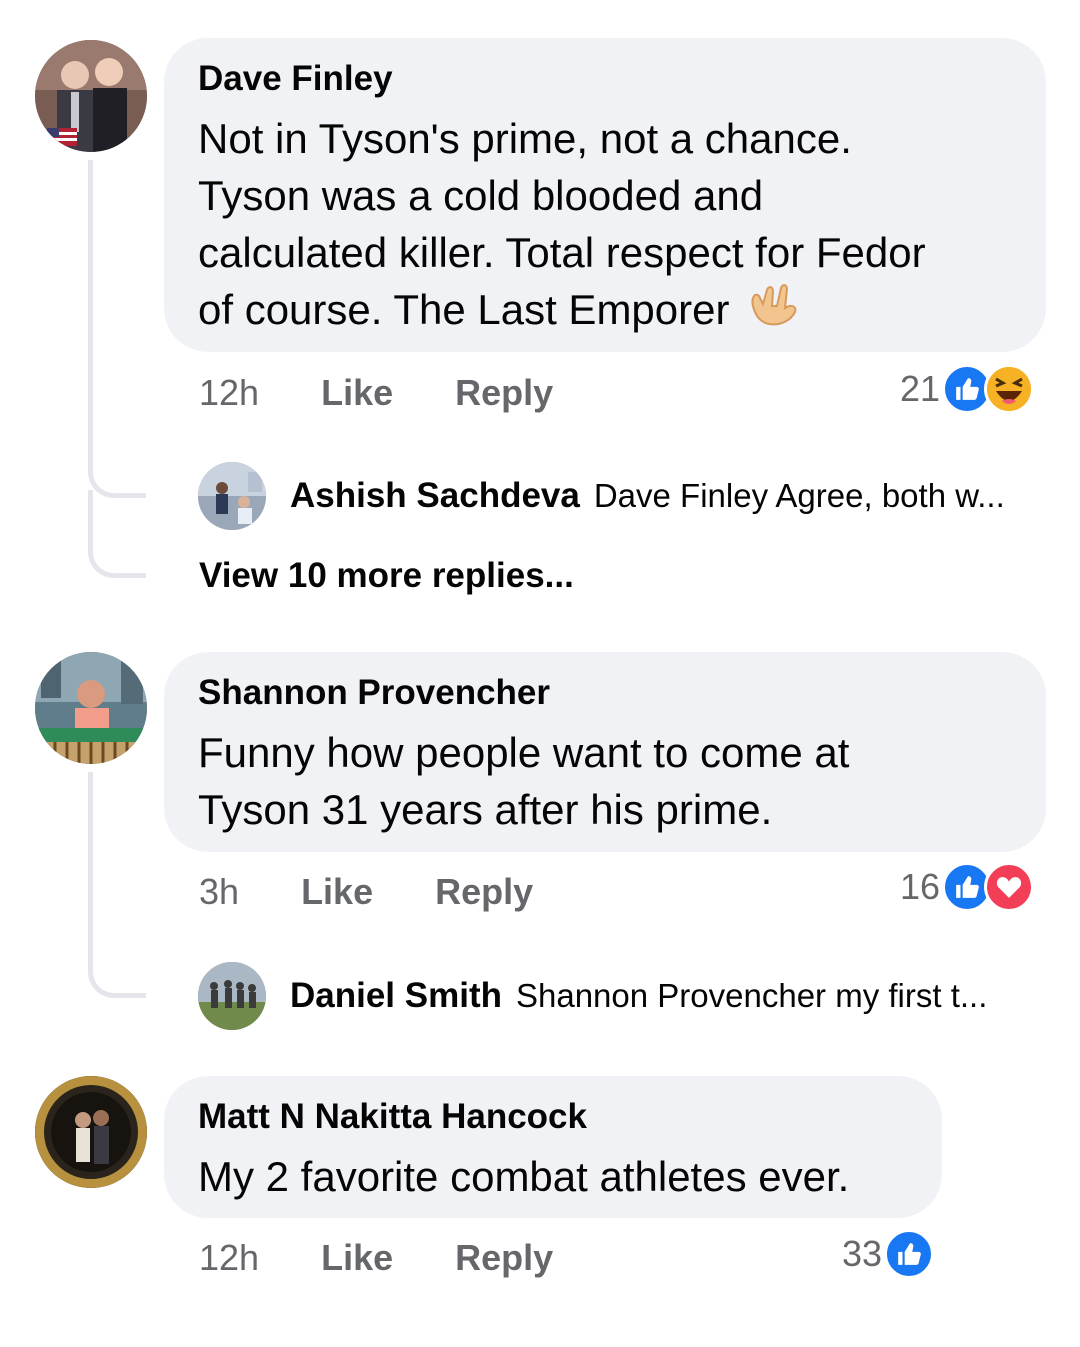 This screenshot has height=1347, width=1080. I want to click on comment-line-text: of course. The Last Emporer, so click(464, 309).